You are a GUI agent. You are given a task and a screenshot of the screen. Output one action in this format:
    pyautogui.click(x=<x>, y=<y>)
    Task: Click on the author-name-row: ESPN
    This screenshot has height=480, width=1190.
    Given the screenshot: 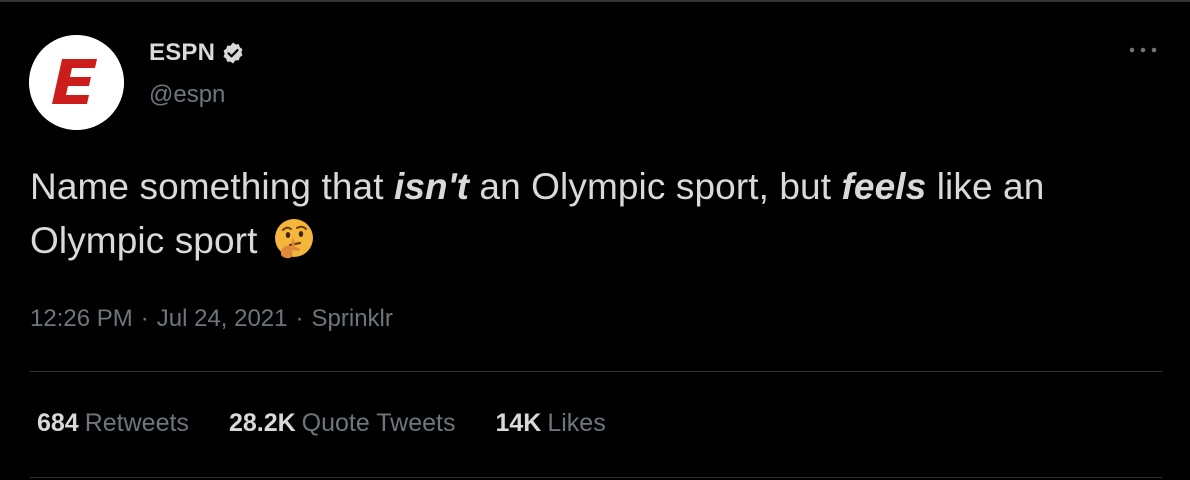 What is the action you would take?
    pyautogui.click(x=197, y=53)
    